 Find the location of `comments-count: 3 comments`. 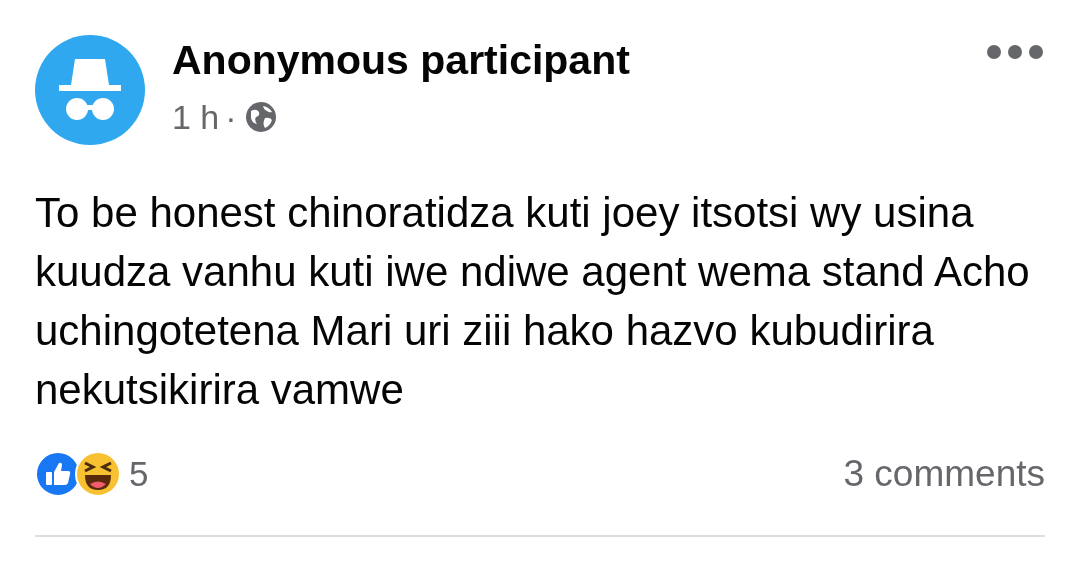

comments-count: 3 comments is located at coordinates (944, 474).